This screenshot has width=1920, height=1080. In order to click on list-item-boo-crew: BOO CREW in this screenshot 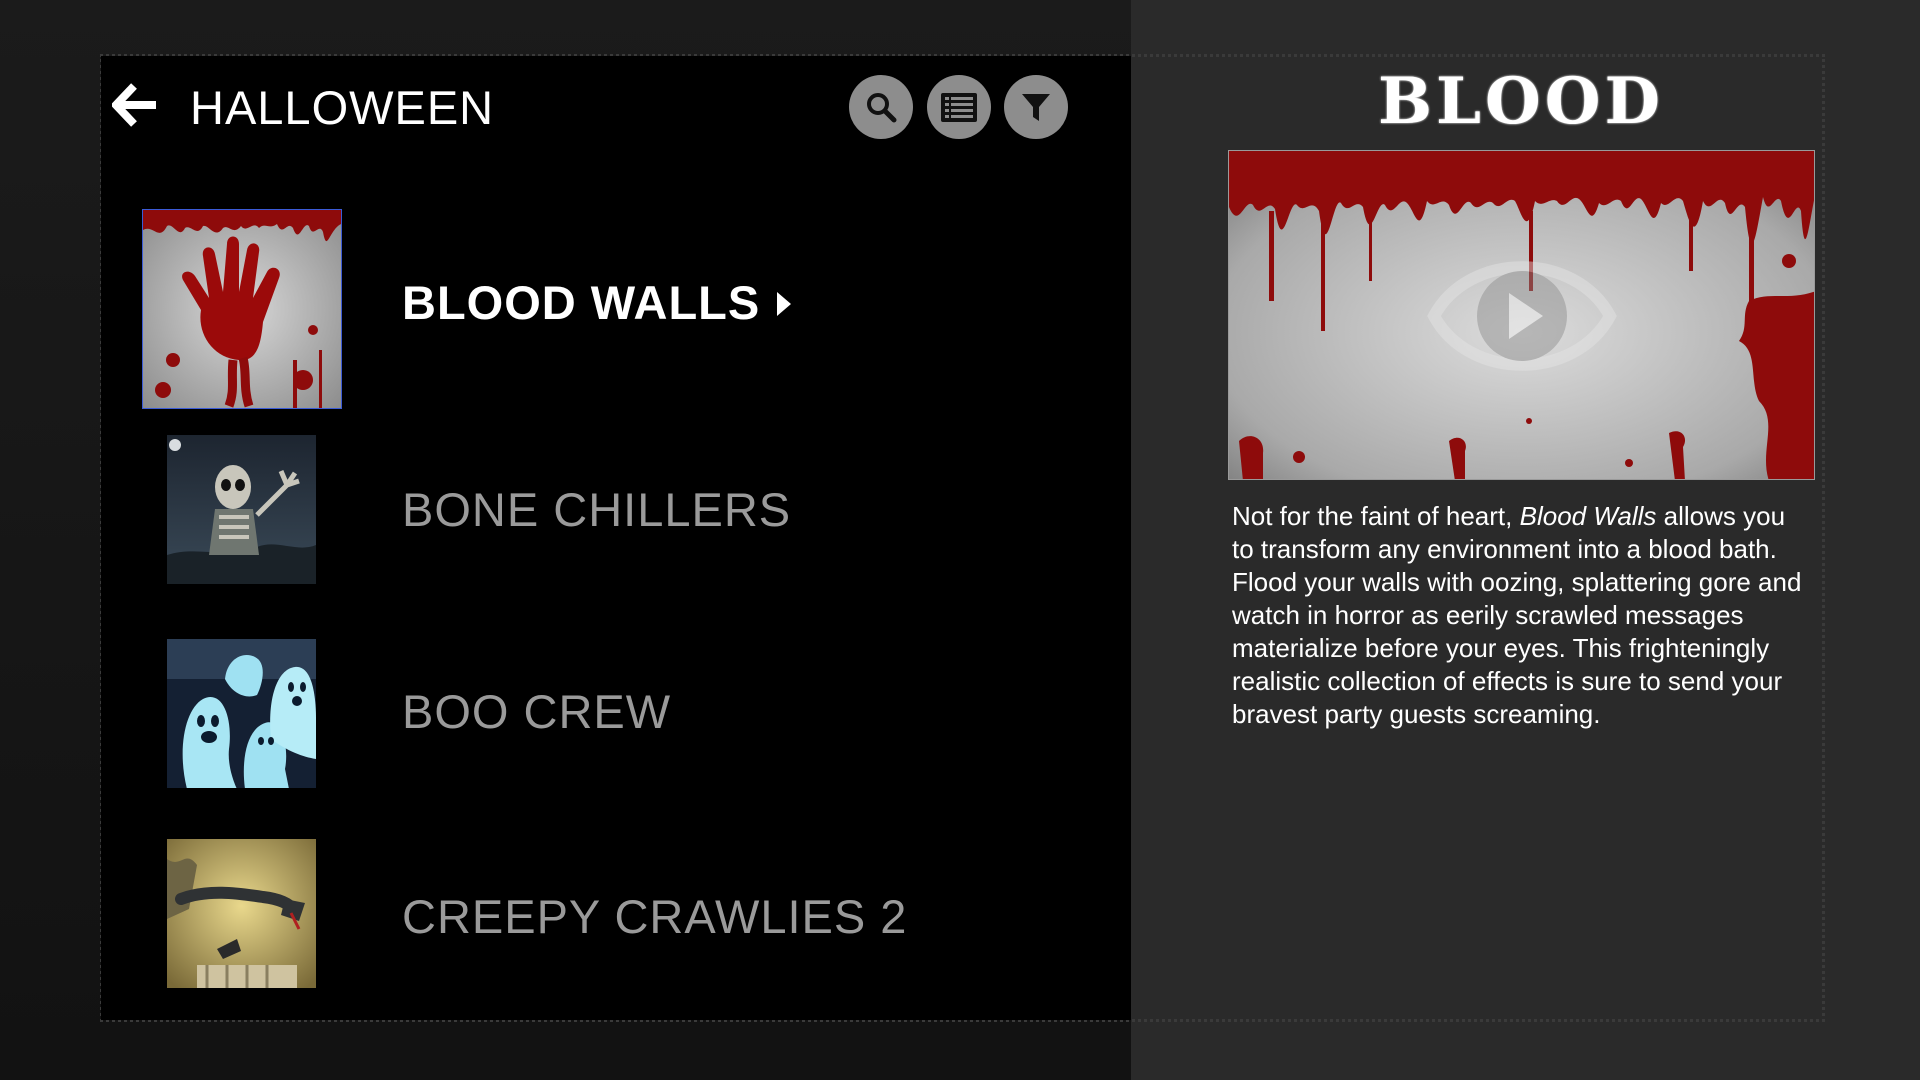, I will do `click(622, 736)`.